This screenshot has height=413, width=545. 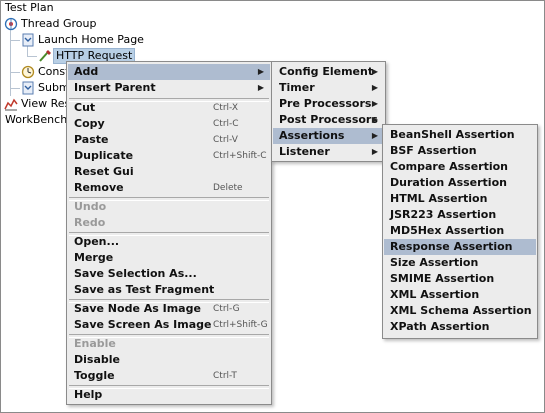 I want to click on thread-group-icon, so click(x=11, y=24).